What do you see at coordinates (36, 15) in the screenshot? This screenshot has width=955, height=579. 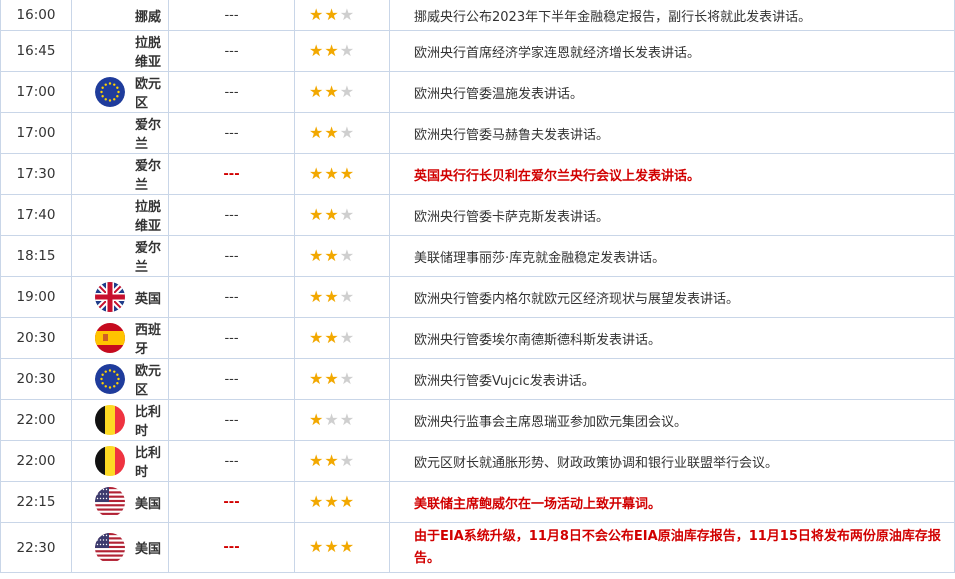 I see `event-time: 16:00` at bounding box center [36, 15].